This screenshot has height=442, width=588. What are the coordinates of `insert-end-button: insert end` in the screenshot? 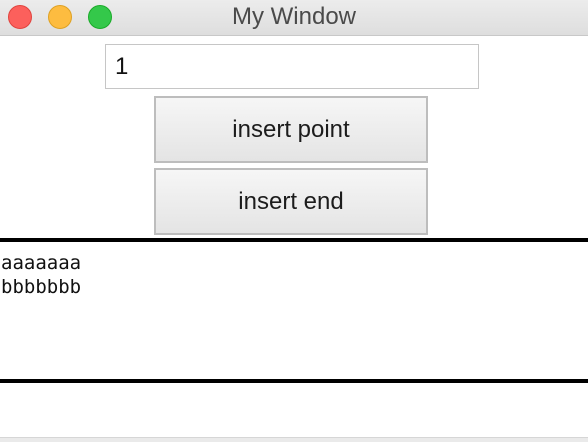 It's located at (291, 201).